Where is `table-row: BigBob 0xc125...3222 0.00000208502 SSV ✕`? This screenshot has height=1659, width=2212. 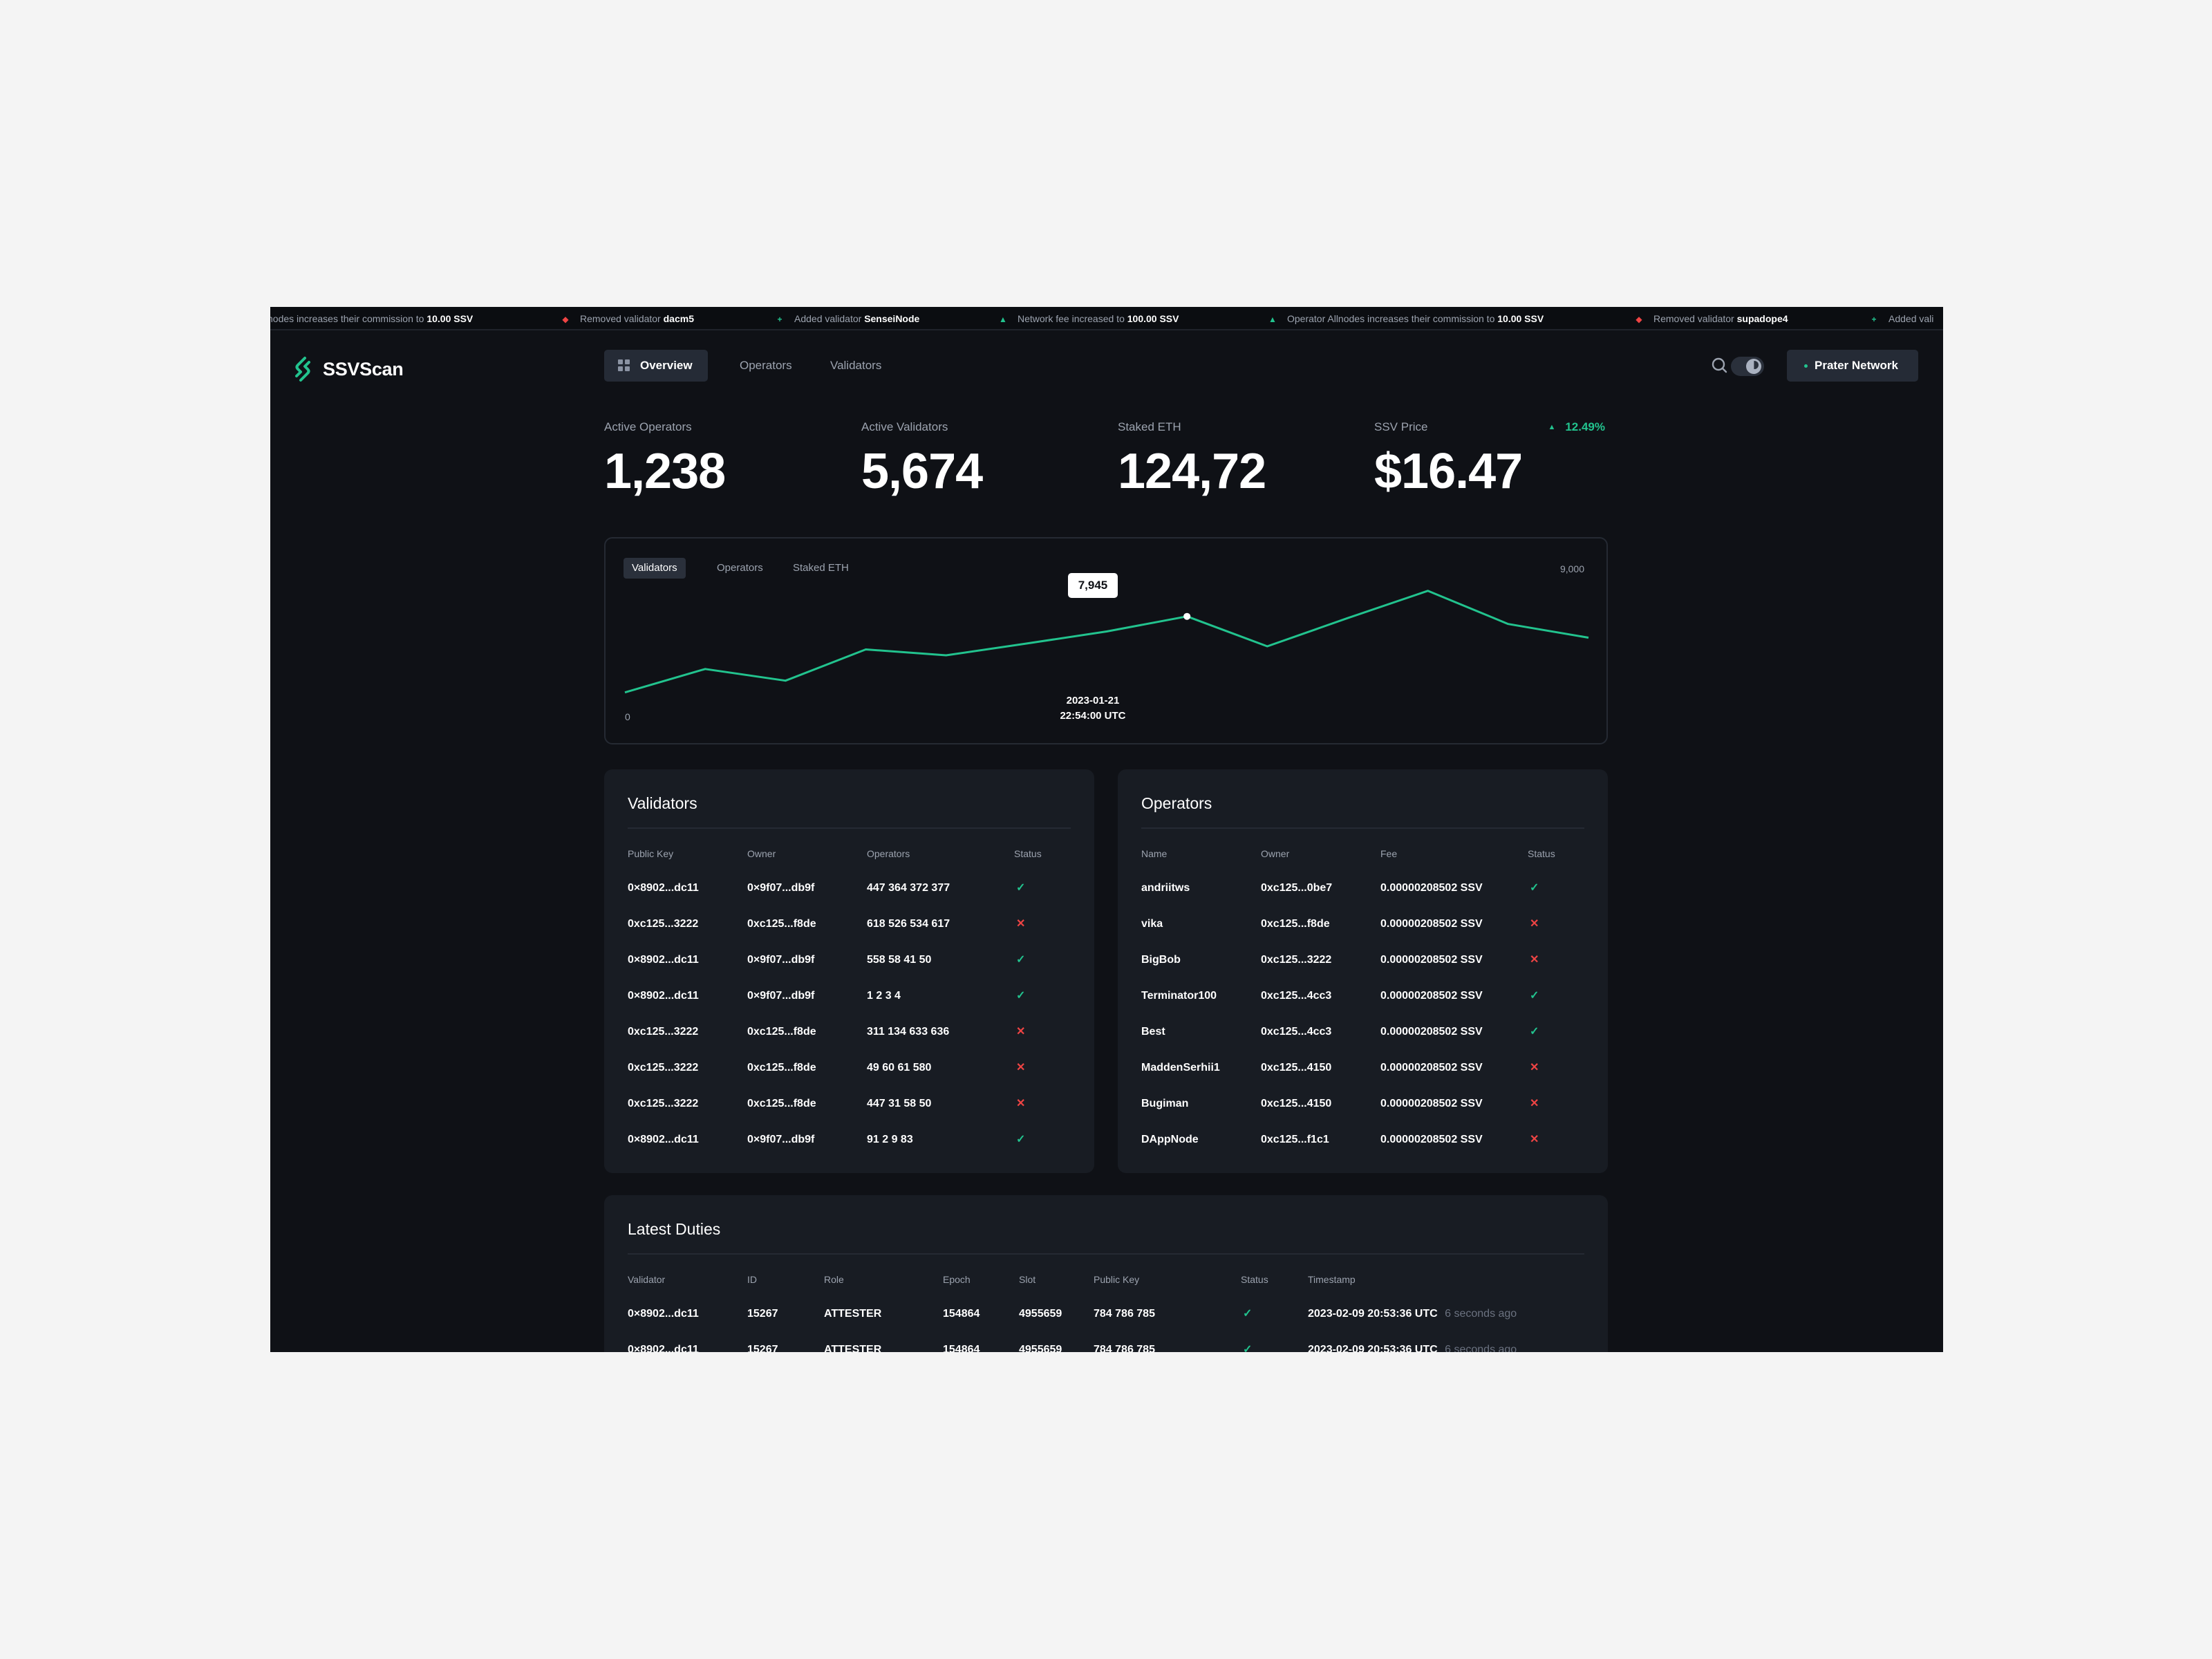 table-row: BigBob 0xc125...3222 0.00000208502 SSV ✕ is located at coordinates (1363, 971).